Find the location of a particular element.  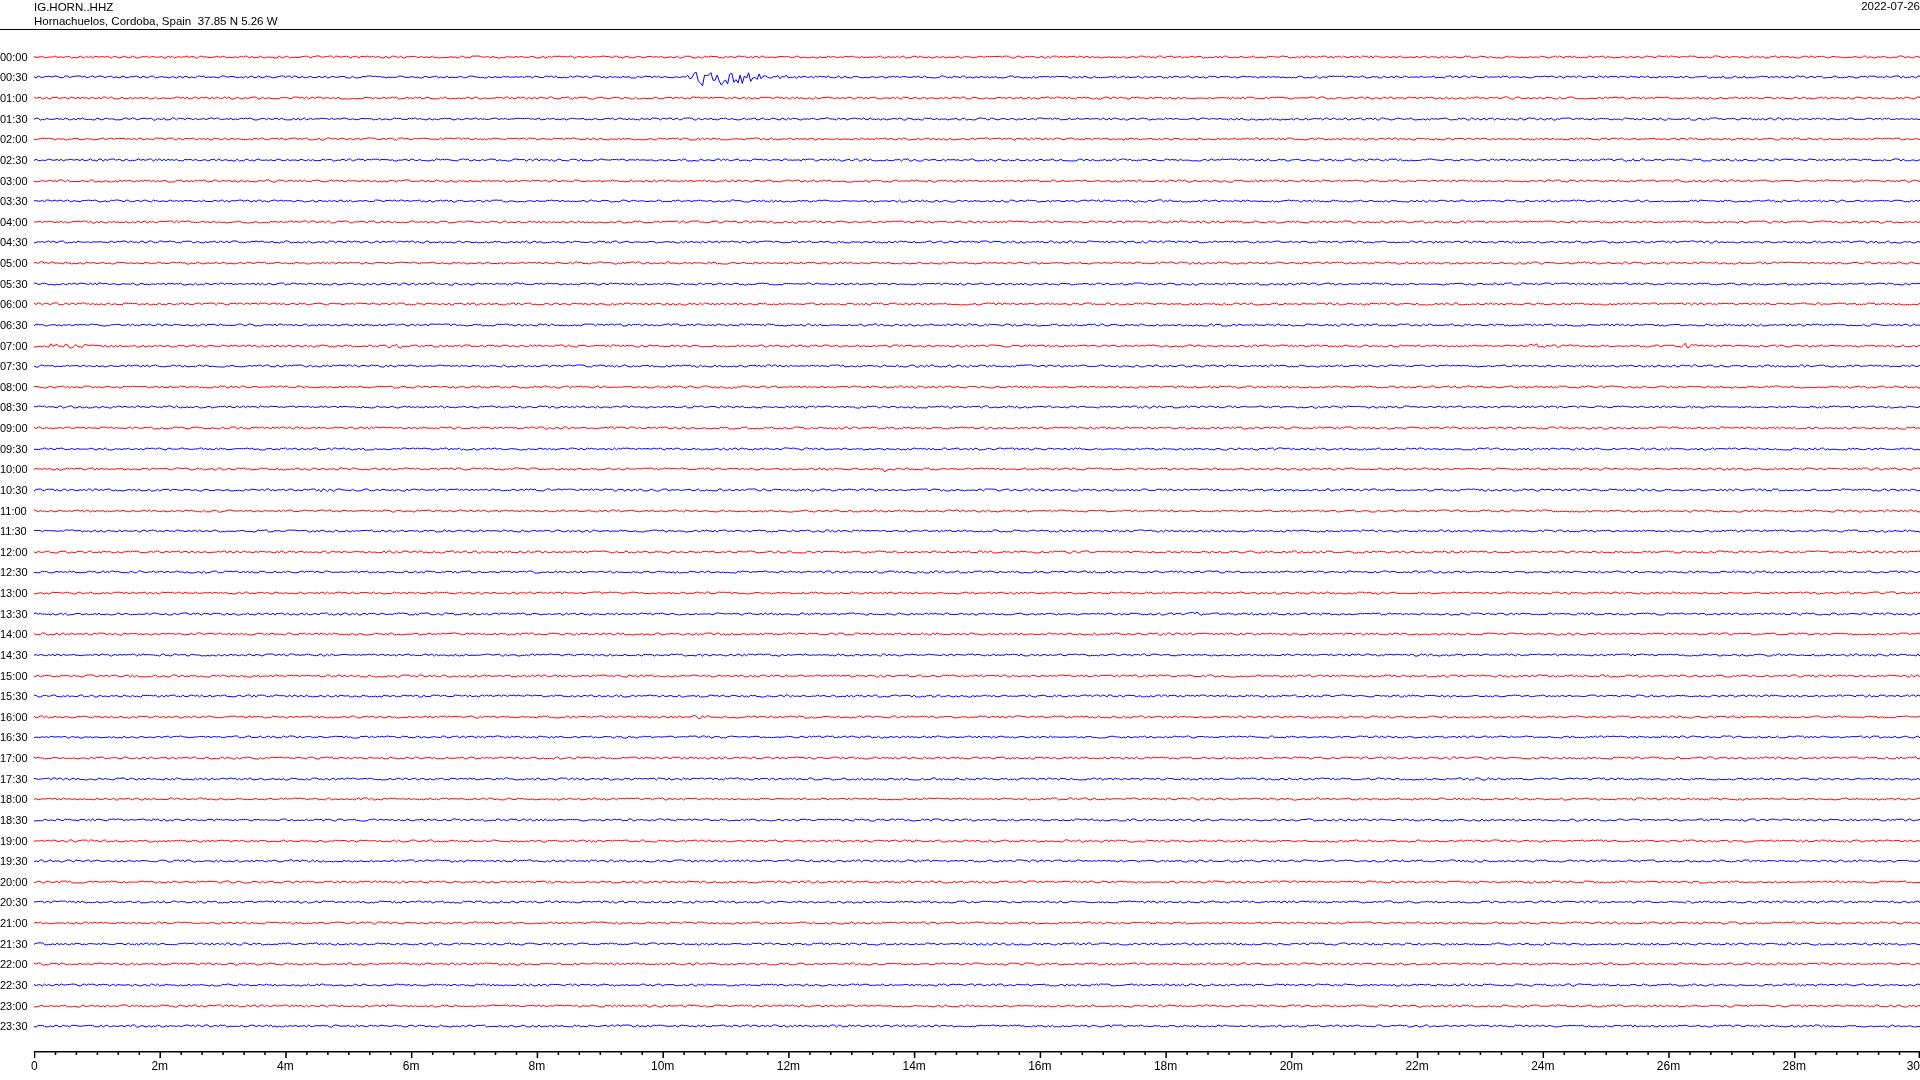

axis-label: 10m is located at coordinates (663, 1066).